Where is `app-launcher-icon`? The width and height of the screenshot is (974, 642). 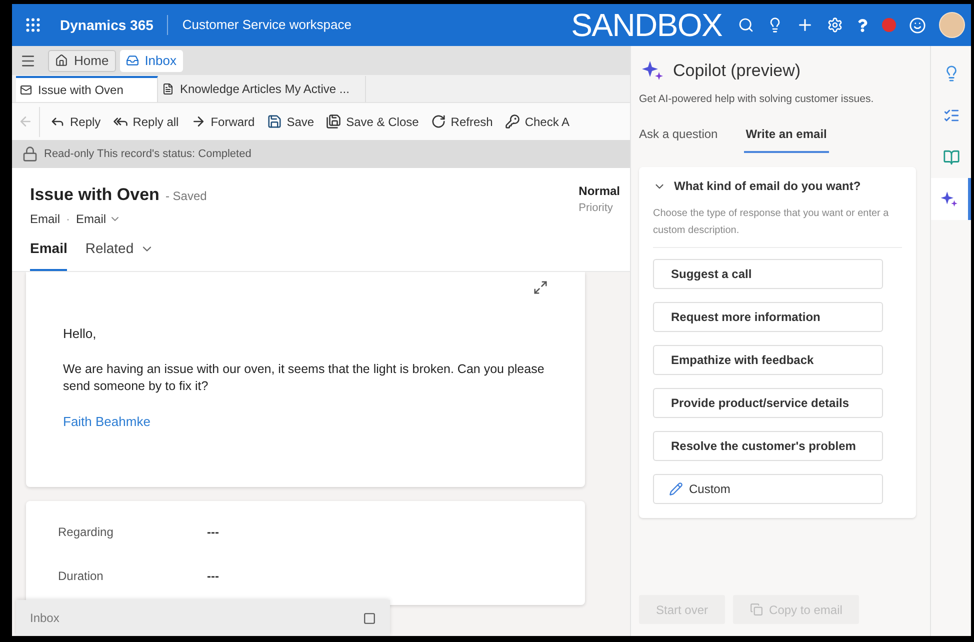 app-launcher-icon is located at coordinates (33, 25).